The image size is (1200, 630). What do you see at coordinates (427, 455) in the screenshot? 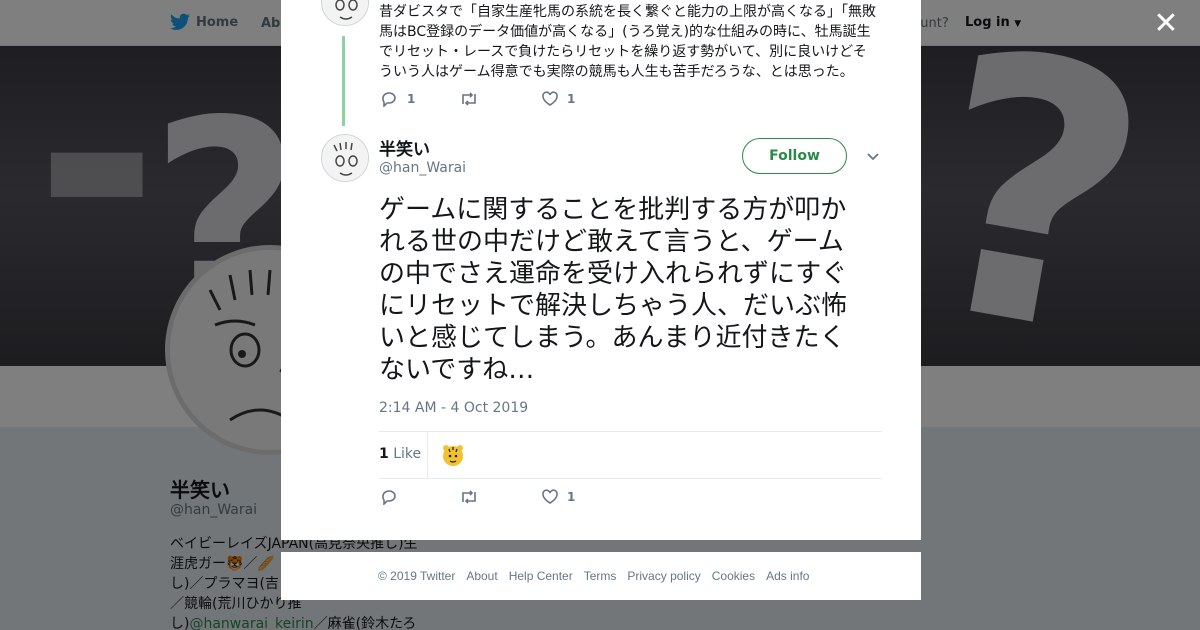
I see `stats-divider` at bounding box center [427, 455].